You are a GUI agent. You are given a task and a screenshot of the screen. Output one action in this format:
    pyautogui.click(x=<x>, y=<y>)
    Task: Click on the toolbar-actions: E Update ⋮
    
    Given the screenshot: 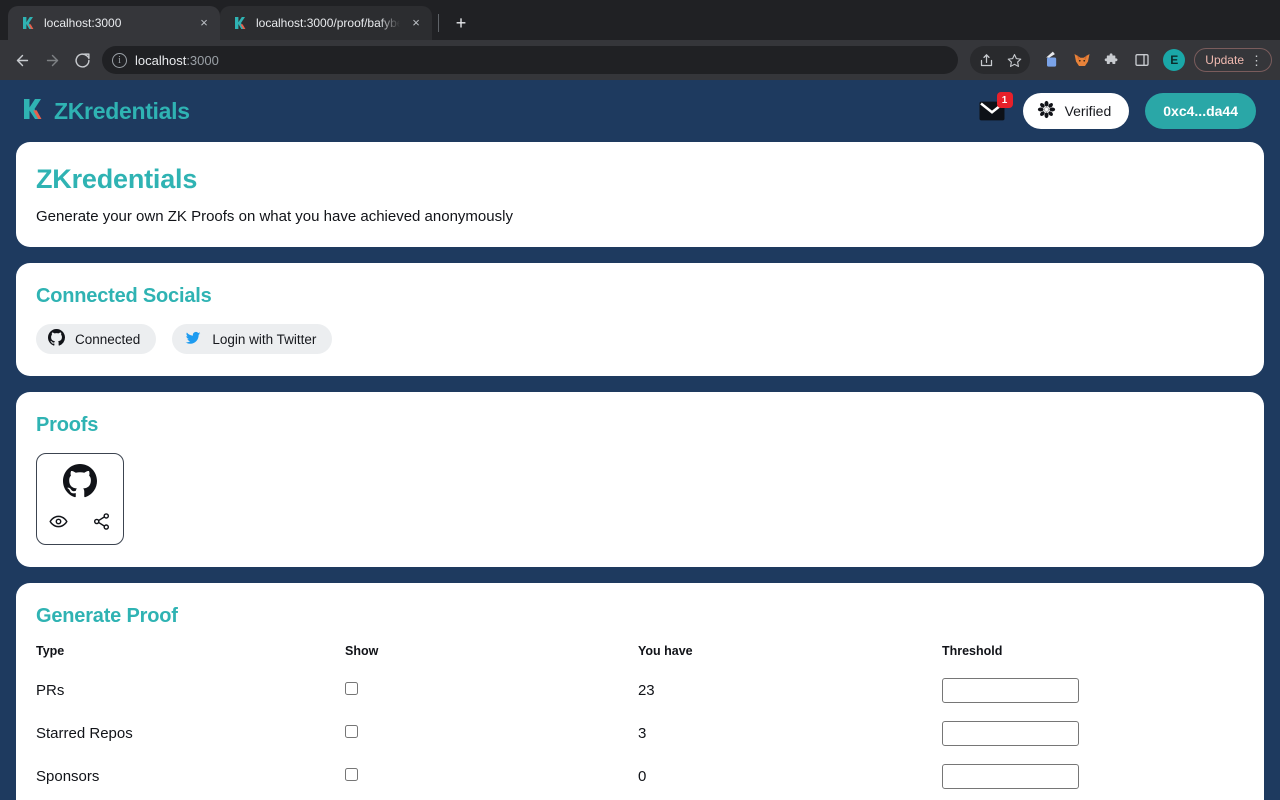 What is the action you would take?
    pyautogui.click(x=1121, y=60)
    